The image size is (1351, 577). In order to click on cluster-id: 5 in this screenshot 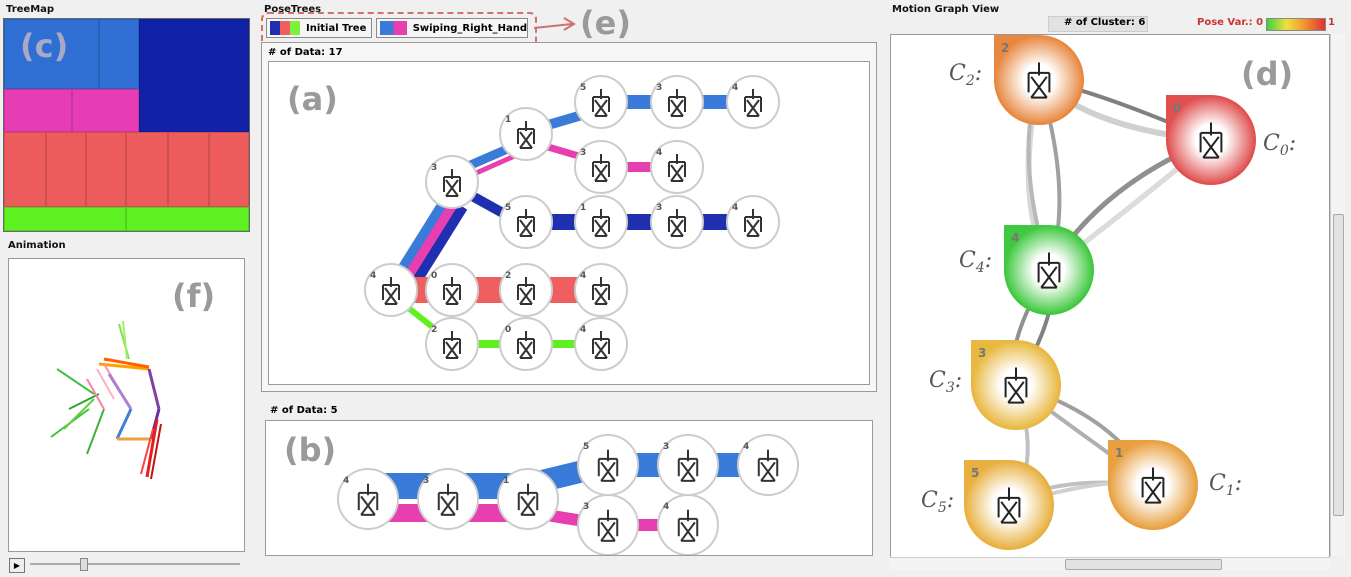, I will do `click(975, 473)`.